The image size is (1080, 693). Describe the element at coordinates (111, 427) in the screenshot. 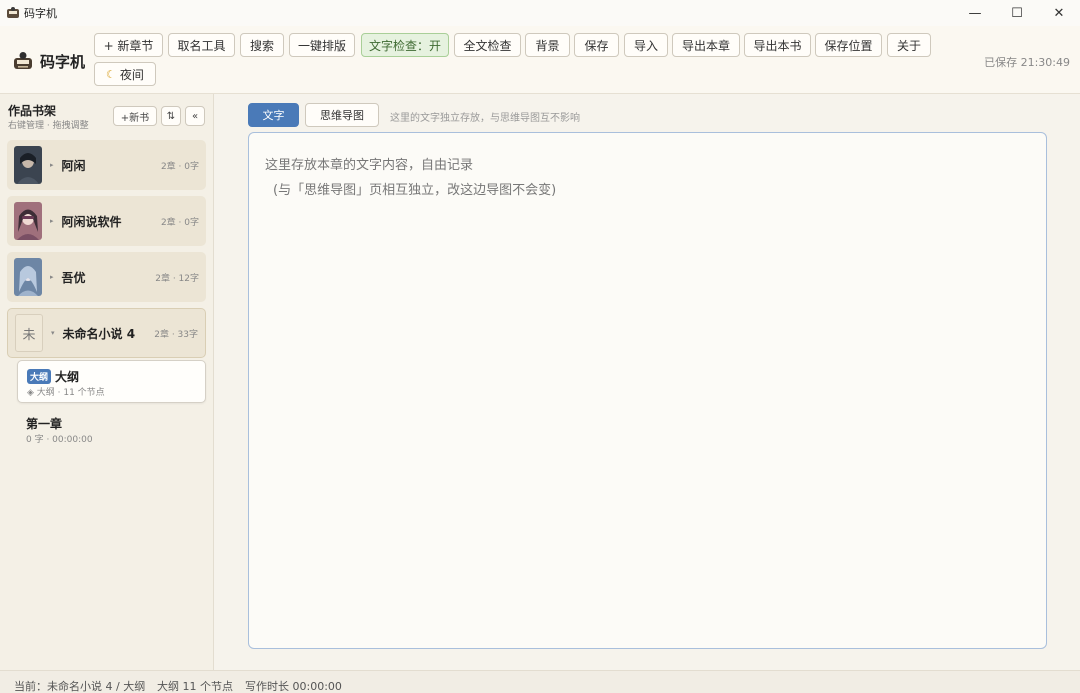

I see `chapter-item: 第一章 0 字 · 00:00:00` at that location.